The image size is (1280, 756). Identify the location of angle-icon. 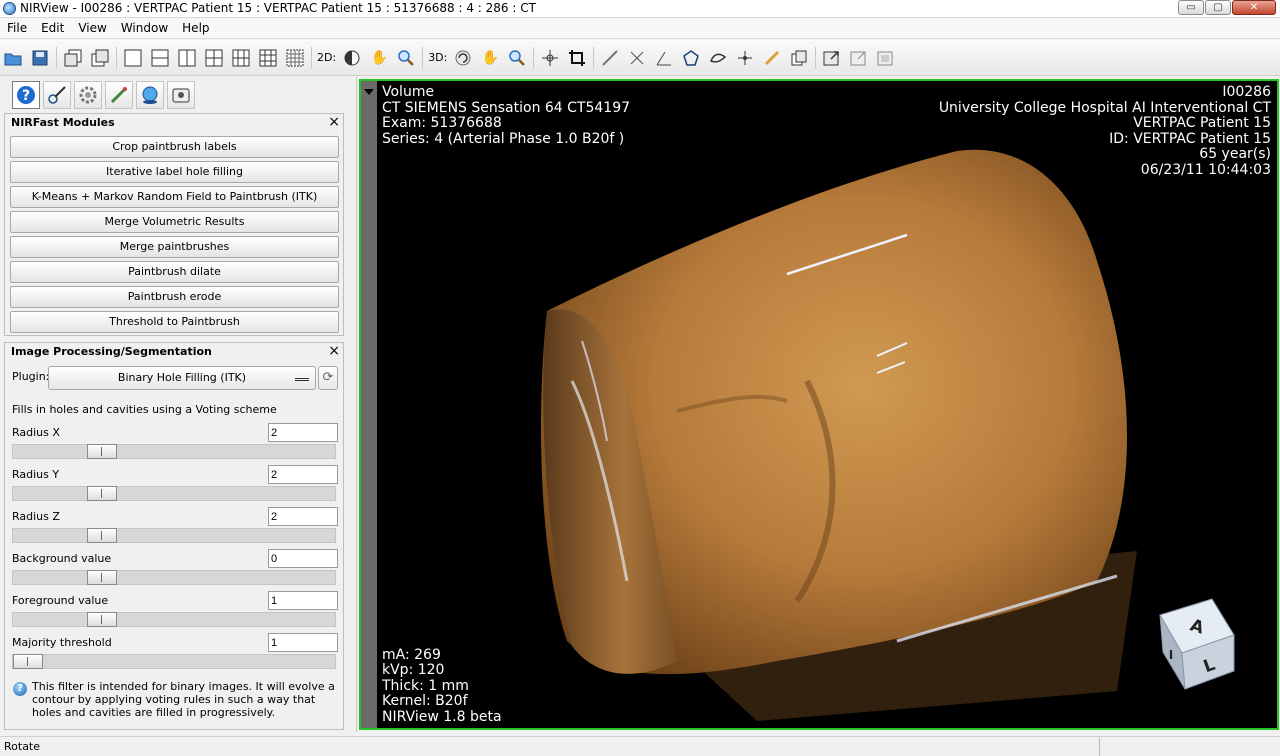
(664, 58).